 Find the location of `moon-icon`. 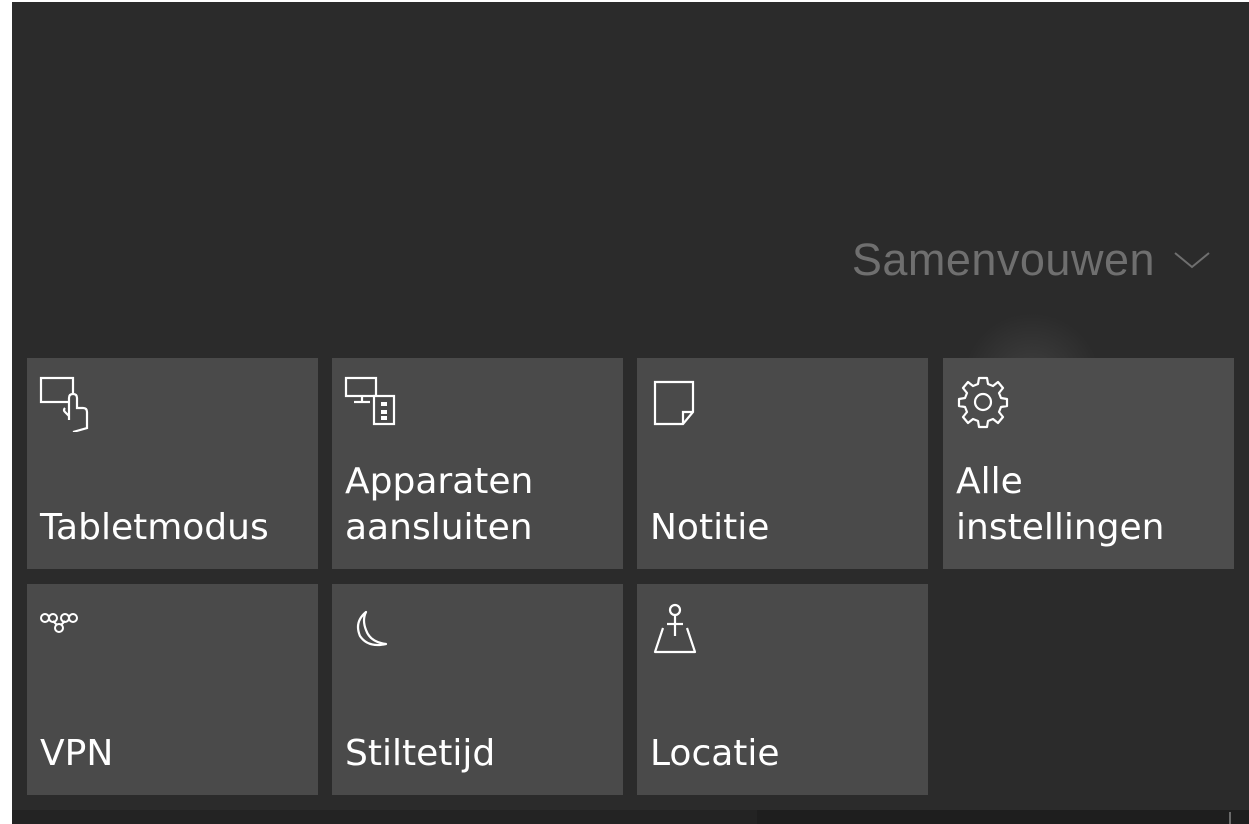

moon-icon is located at coordinates (372, 626).